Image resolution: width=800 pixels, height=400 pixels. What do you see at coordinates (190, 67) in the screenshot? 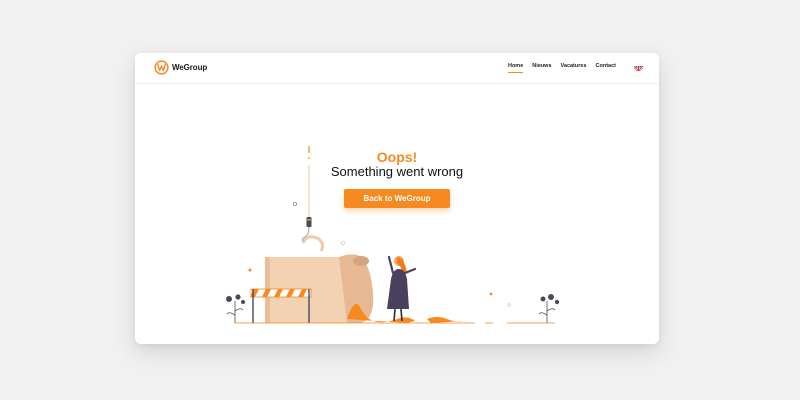
I see `brand-name: WeGroup` at bounding box center [190, 67].